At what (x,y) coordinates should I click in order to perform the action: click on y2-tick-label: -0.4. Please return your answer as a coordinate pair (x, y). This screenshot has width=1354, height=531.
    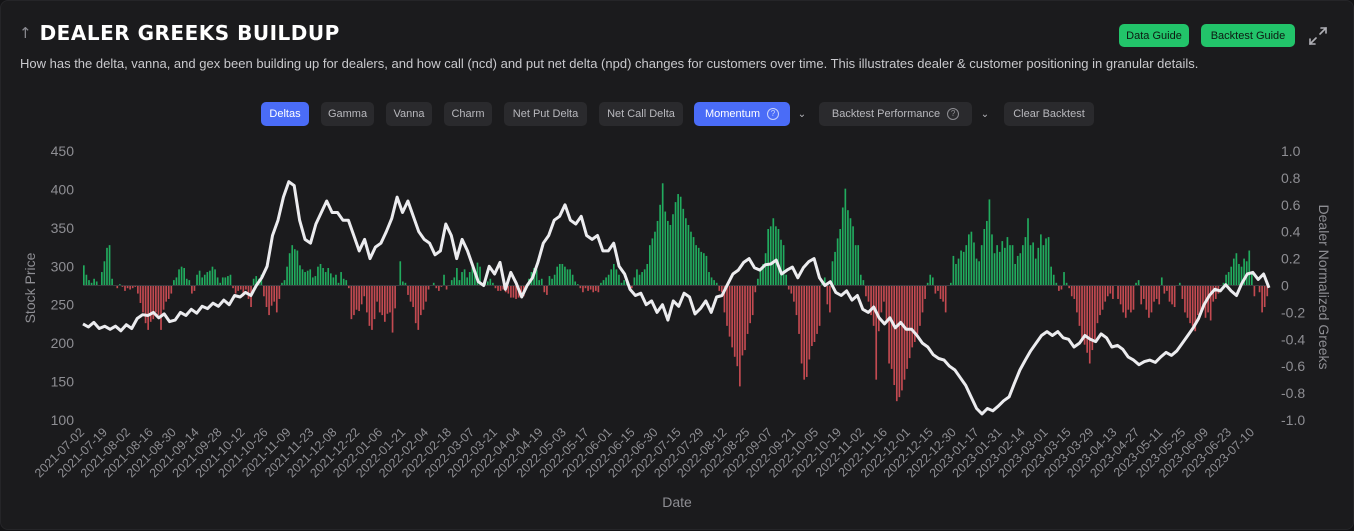
    Looking at the image, I should click on (1293, 339).